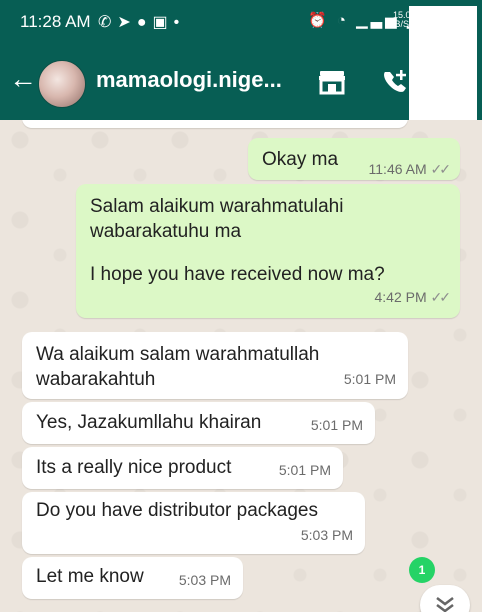  Describe the element at coordinates (422, 570) in the screenshot. I see `unread-count-badge: 1` at that location.